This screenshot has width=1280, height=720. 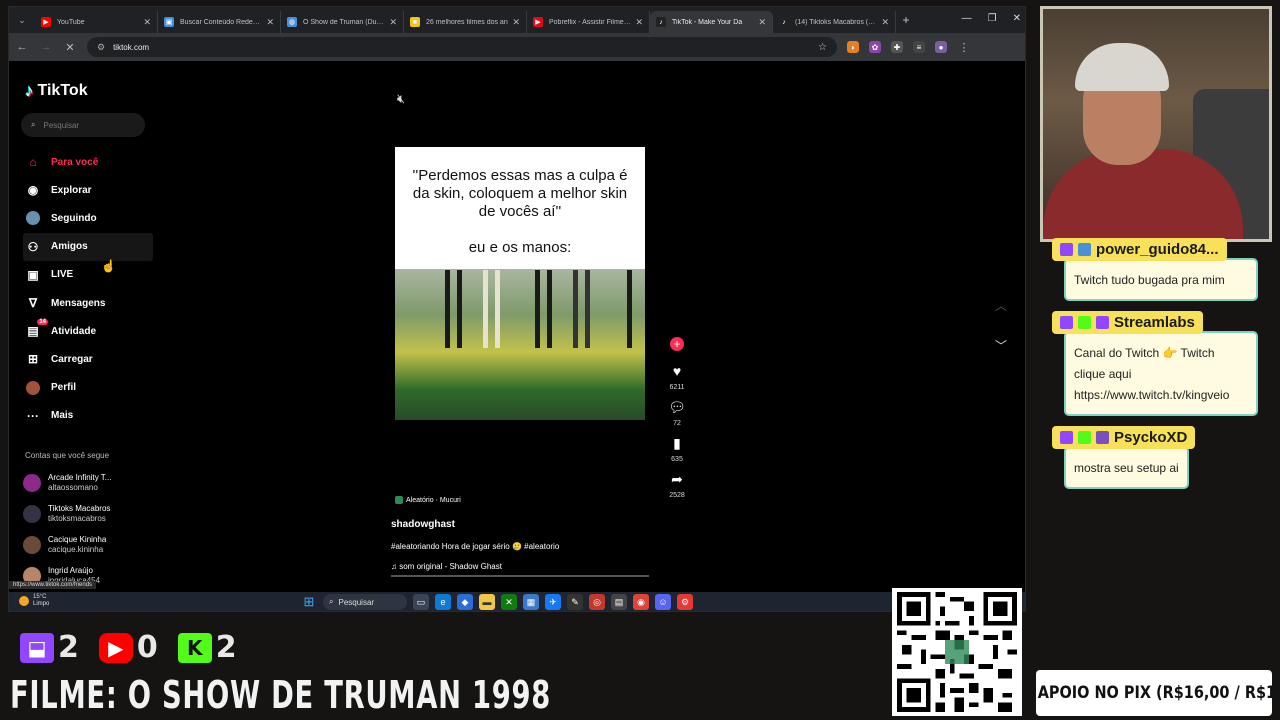 What do you see at coordinates (553, 602) in the screenshot?
I see `app-icon: ✈` at bounding box center [553, 602].